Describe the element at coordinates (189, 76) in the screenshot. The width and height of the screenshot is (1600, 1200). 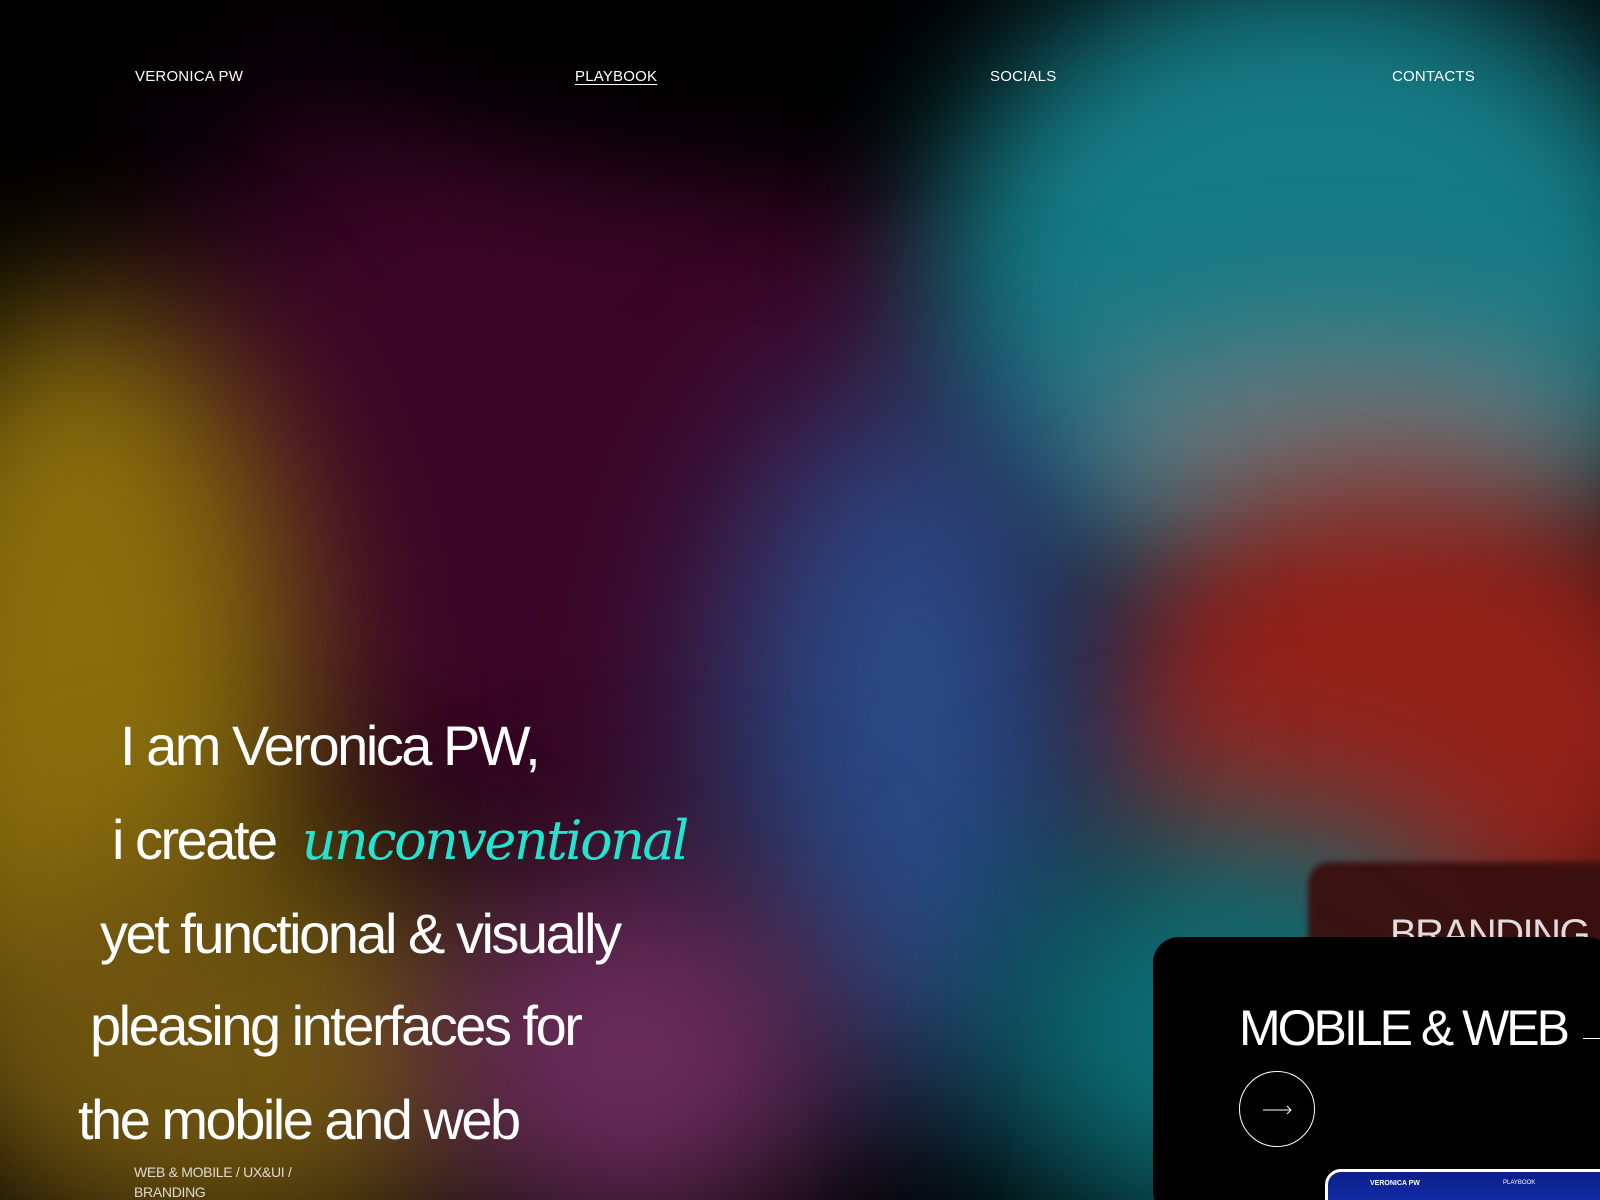
I see `site-logo: VERONICA PW` at that location.